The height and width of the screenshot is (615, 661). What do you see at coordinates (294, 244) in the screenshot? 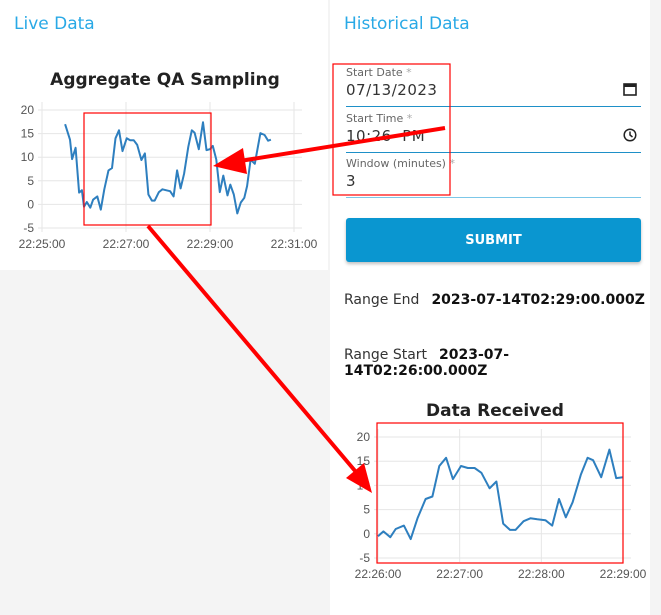
I see `x-tick-label: 22:31:00` at bounding box center [294, 244].